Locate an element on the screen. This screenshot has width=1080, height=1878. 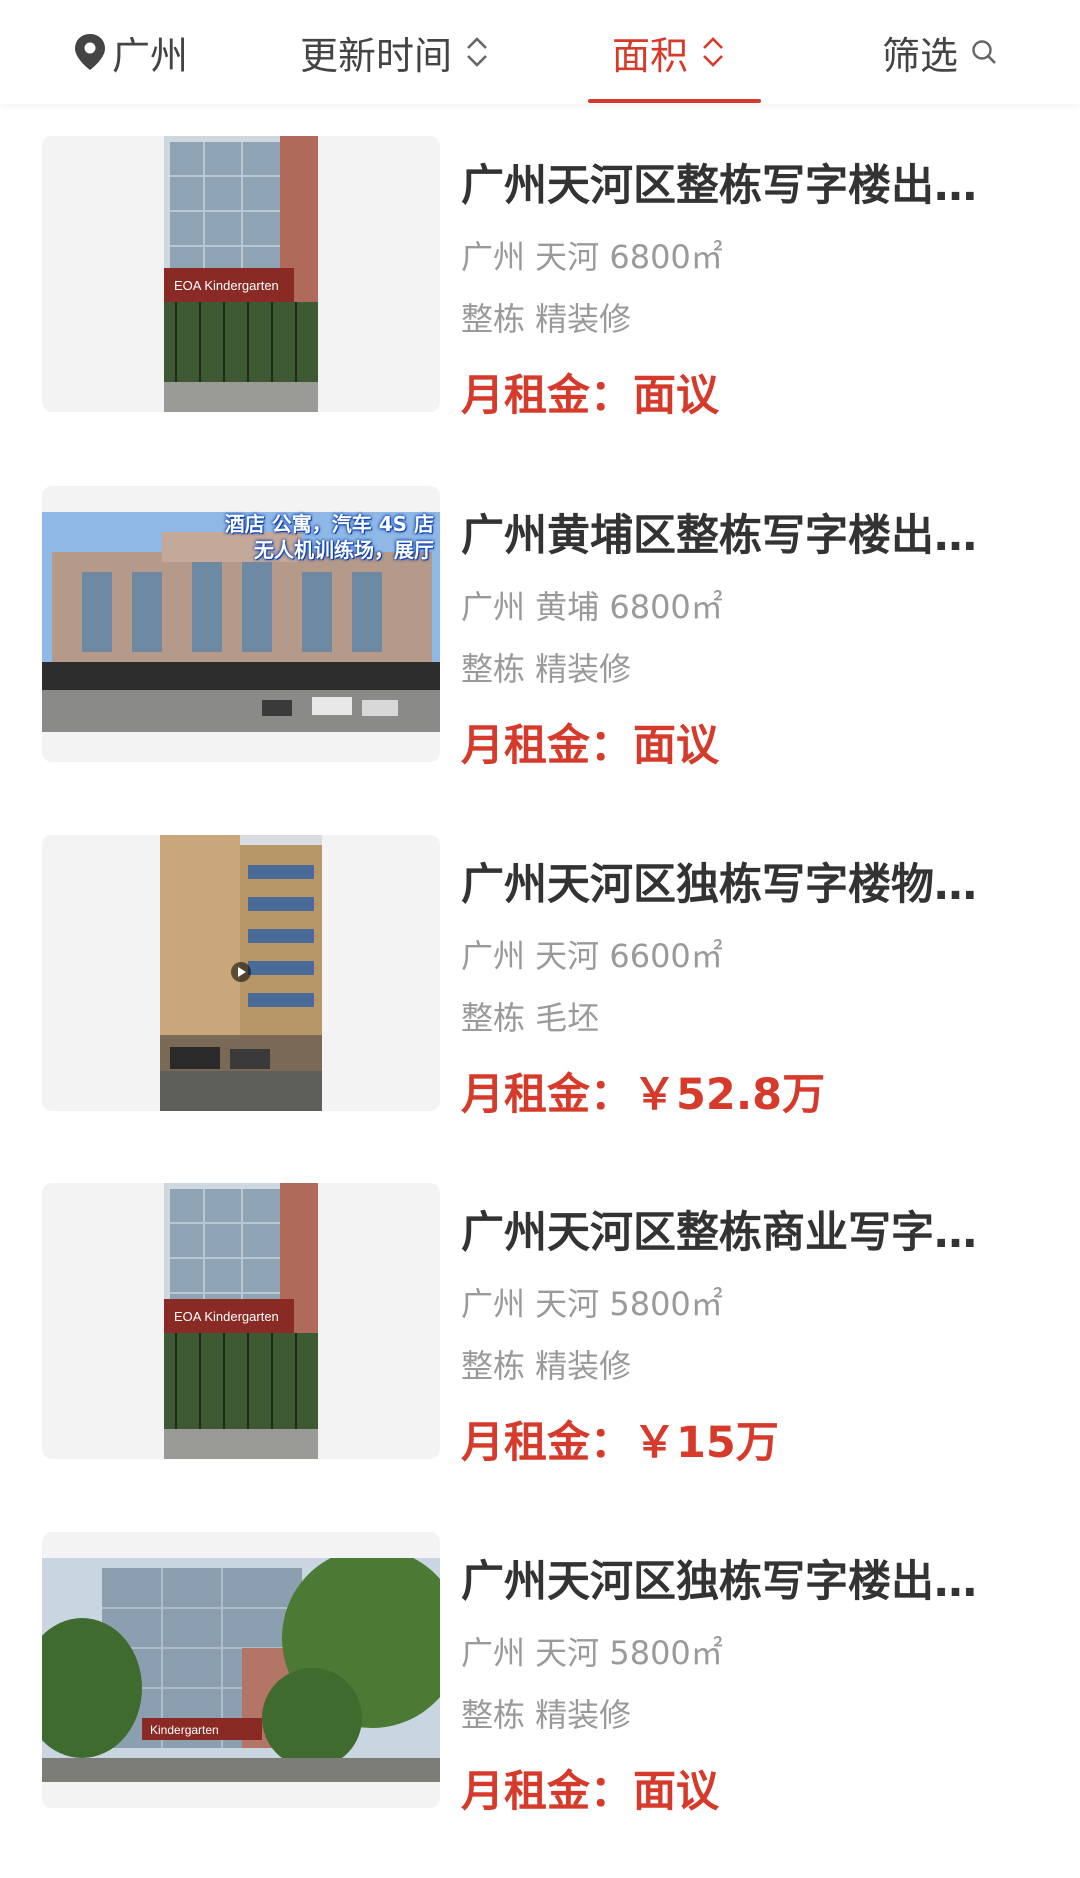
listing-thumbnail is located at coordinates (241, 973).